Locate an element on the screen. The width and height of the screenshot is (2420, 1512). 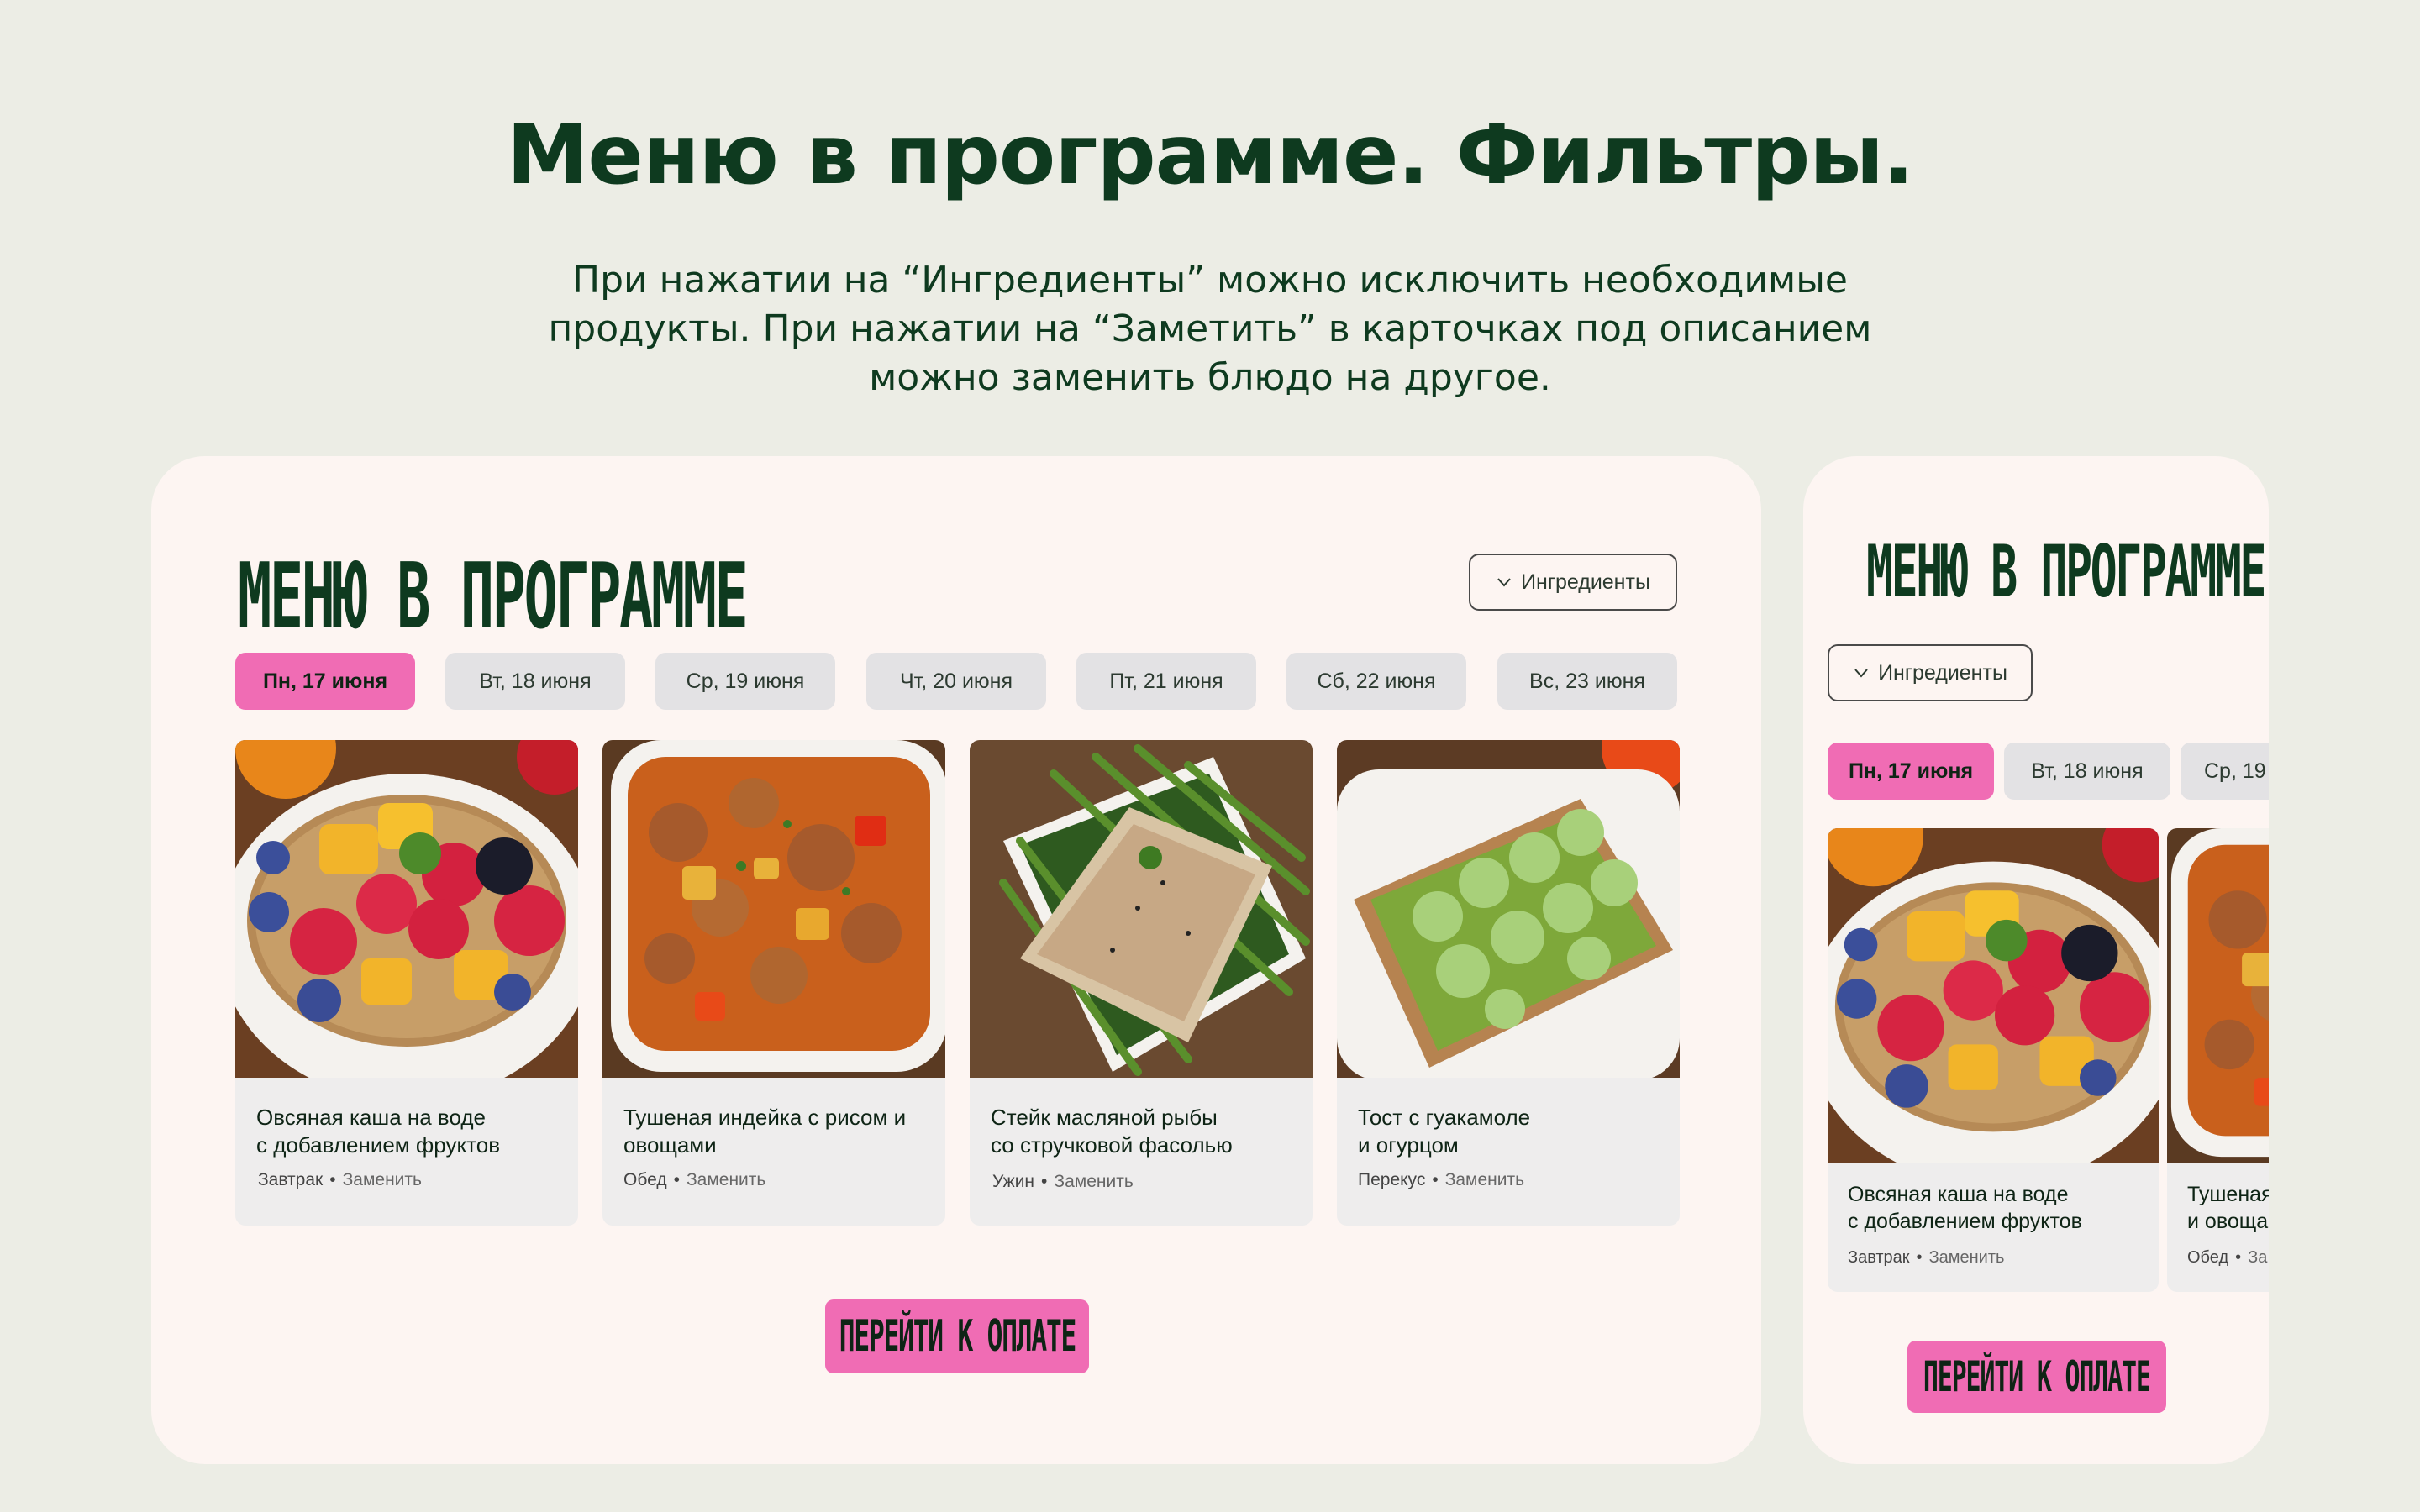
replace-link: За is located at coordinates (2257, 1258).